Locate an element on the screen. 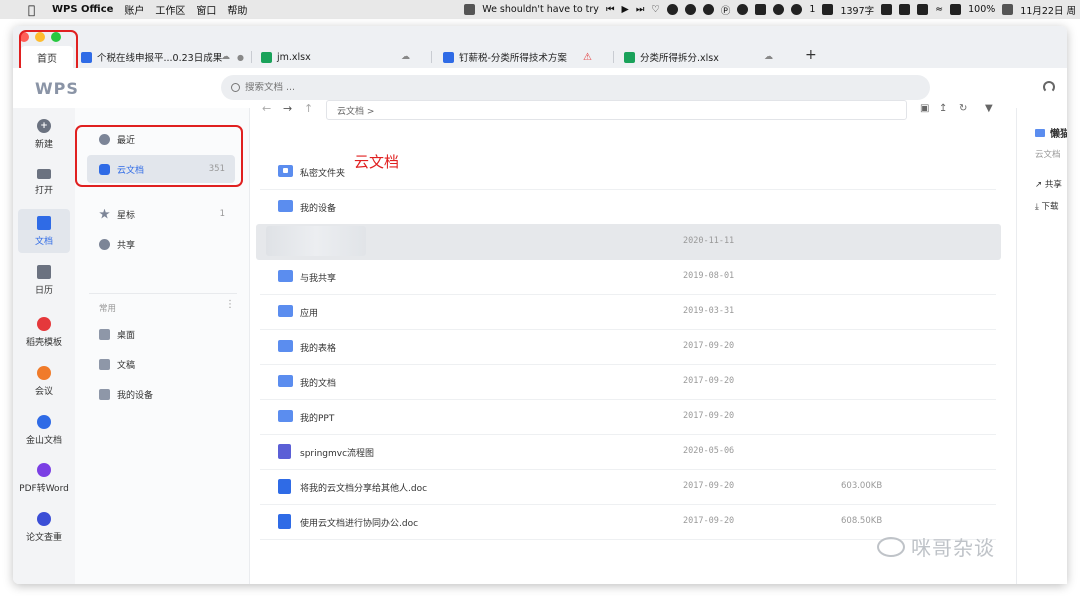 Image resolution: width=1080 pixels, height=596 pixels. nav-documents-folder: 文稿 is located at coordinates (161, 364).